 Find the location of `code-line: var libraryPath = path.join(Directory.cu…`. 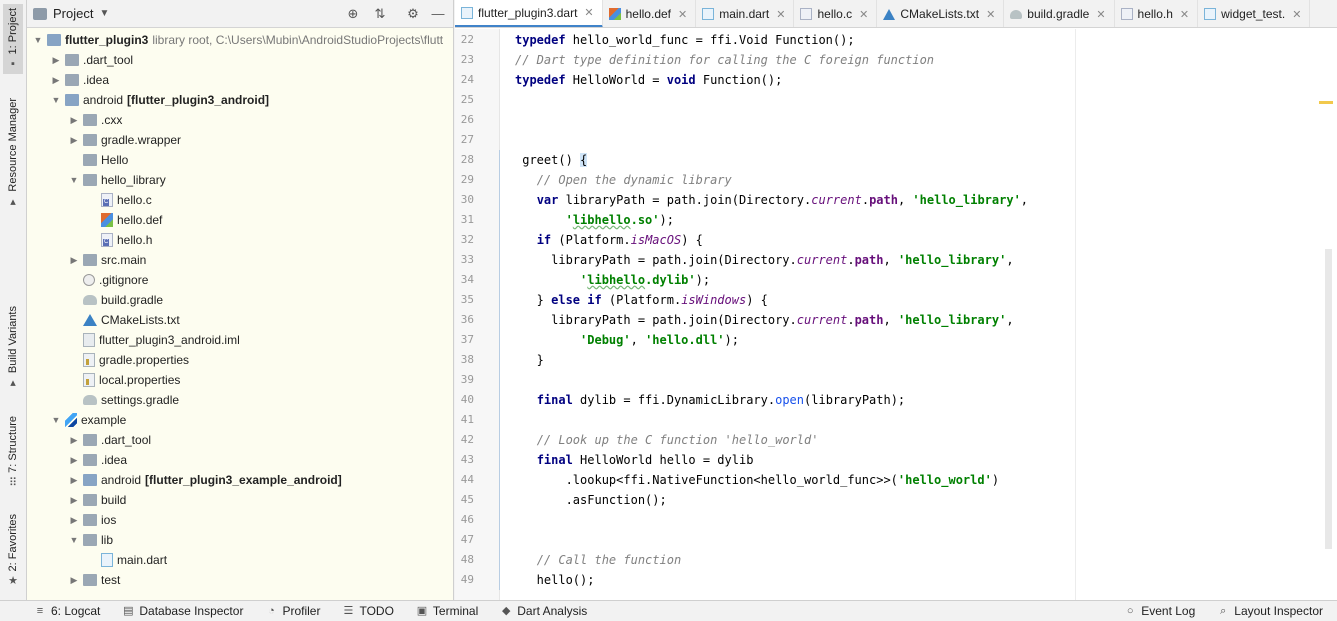

code-line: var libraryPath = path.join(Directory.cu… is located at coordinates (771, 200).